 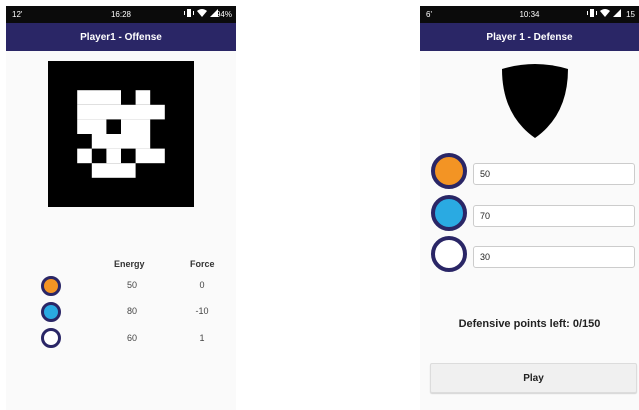 What do you see at coordinates (554, 174) in the screenshot?
I see `orange-defense-input` at bounding box center [554, 174].